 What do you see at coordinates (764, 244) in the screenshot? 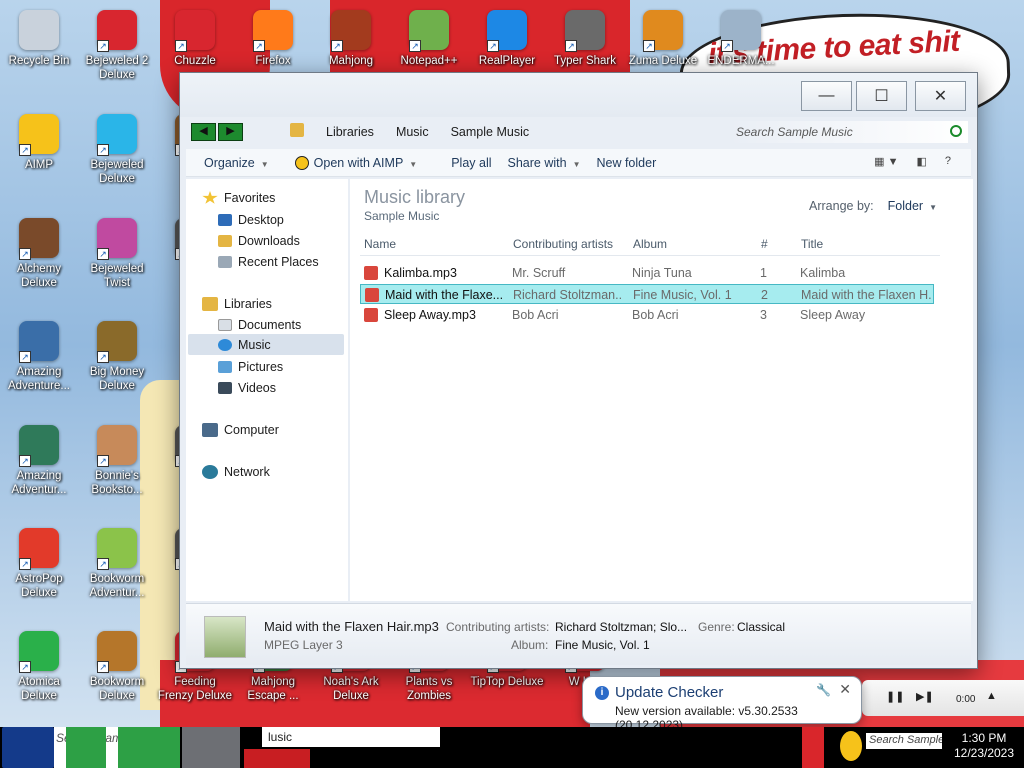
I see `column-header-number: #` at bounding box center [764, 244].